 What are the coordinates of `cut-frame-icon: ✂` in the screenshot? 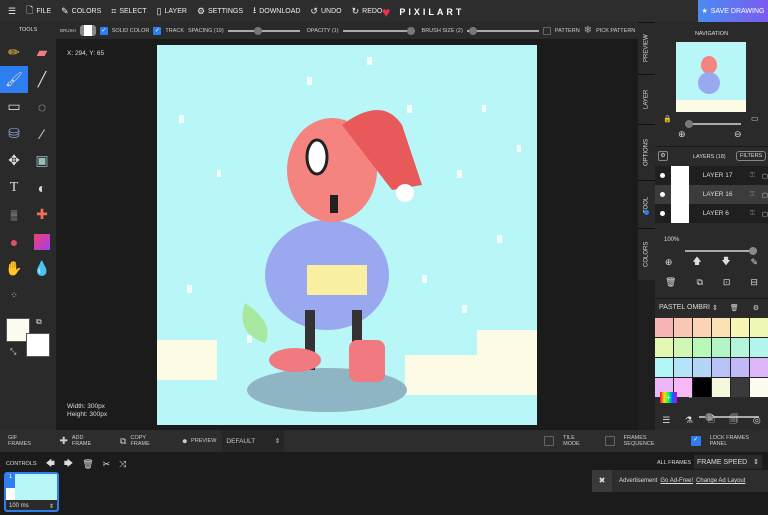 It's located at (107, 464).